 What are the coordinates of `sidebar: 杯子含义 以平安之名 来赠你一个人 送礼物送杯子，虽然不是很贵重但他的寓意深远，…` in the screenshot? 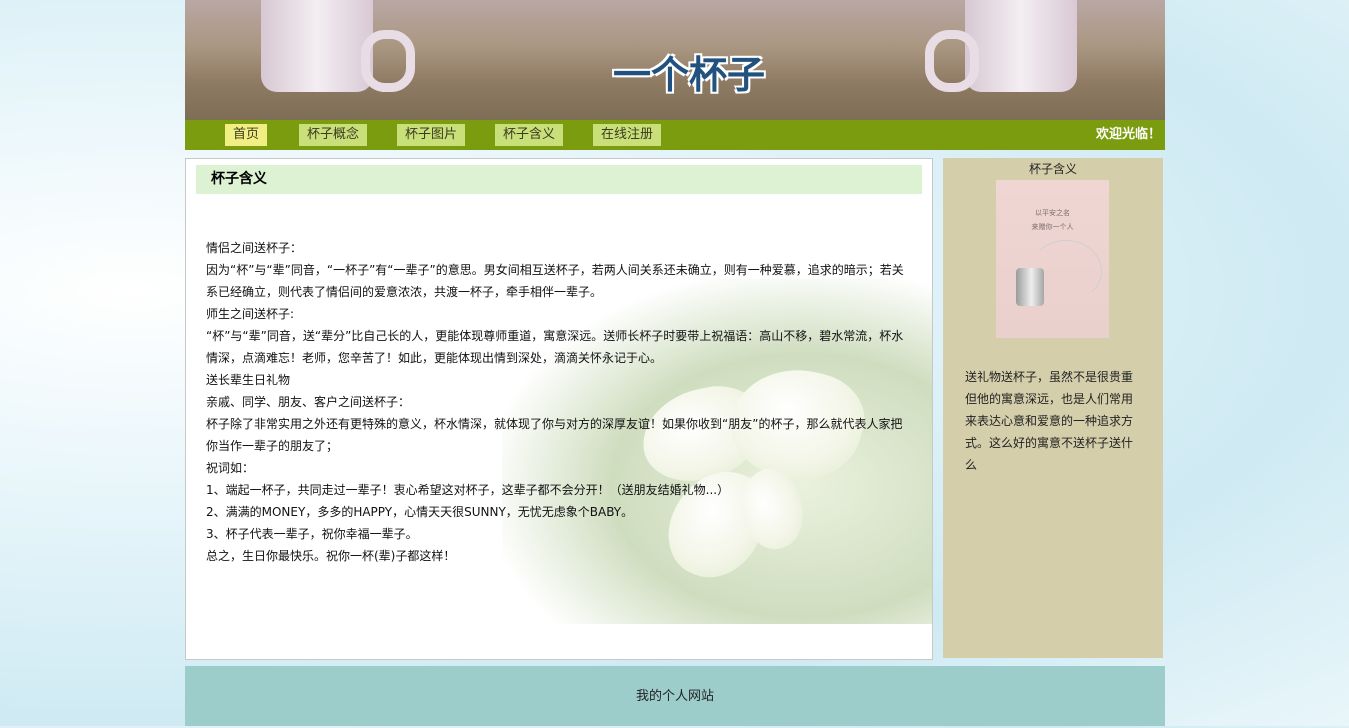 It's located at (1053, 408).